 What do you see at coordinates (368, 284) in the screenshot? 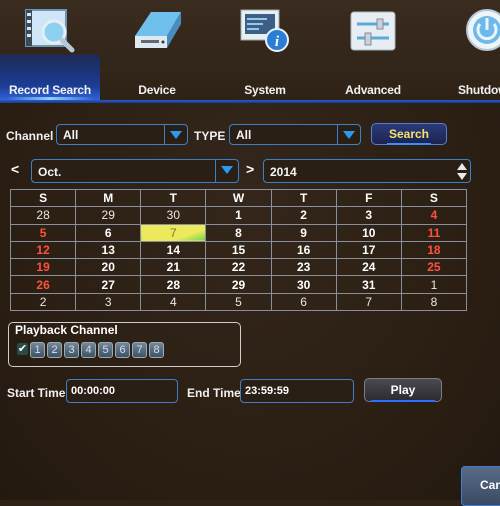
I see `calendar-day: 31` at bounding box center [368, 284].